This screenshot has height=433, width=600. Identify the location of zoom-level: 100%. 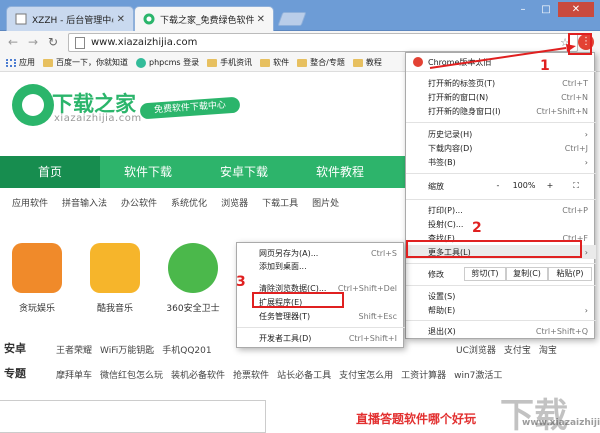
(524, 185).